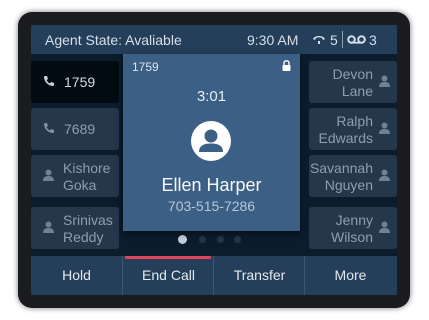 Image resolution: width=429 pixels, height=320 pixels. What do you see at coordinates (373, 40) in the screenshot?
I see `voicemail-count: 3` at bounding box center [373, 40].